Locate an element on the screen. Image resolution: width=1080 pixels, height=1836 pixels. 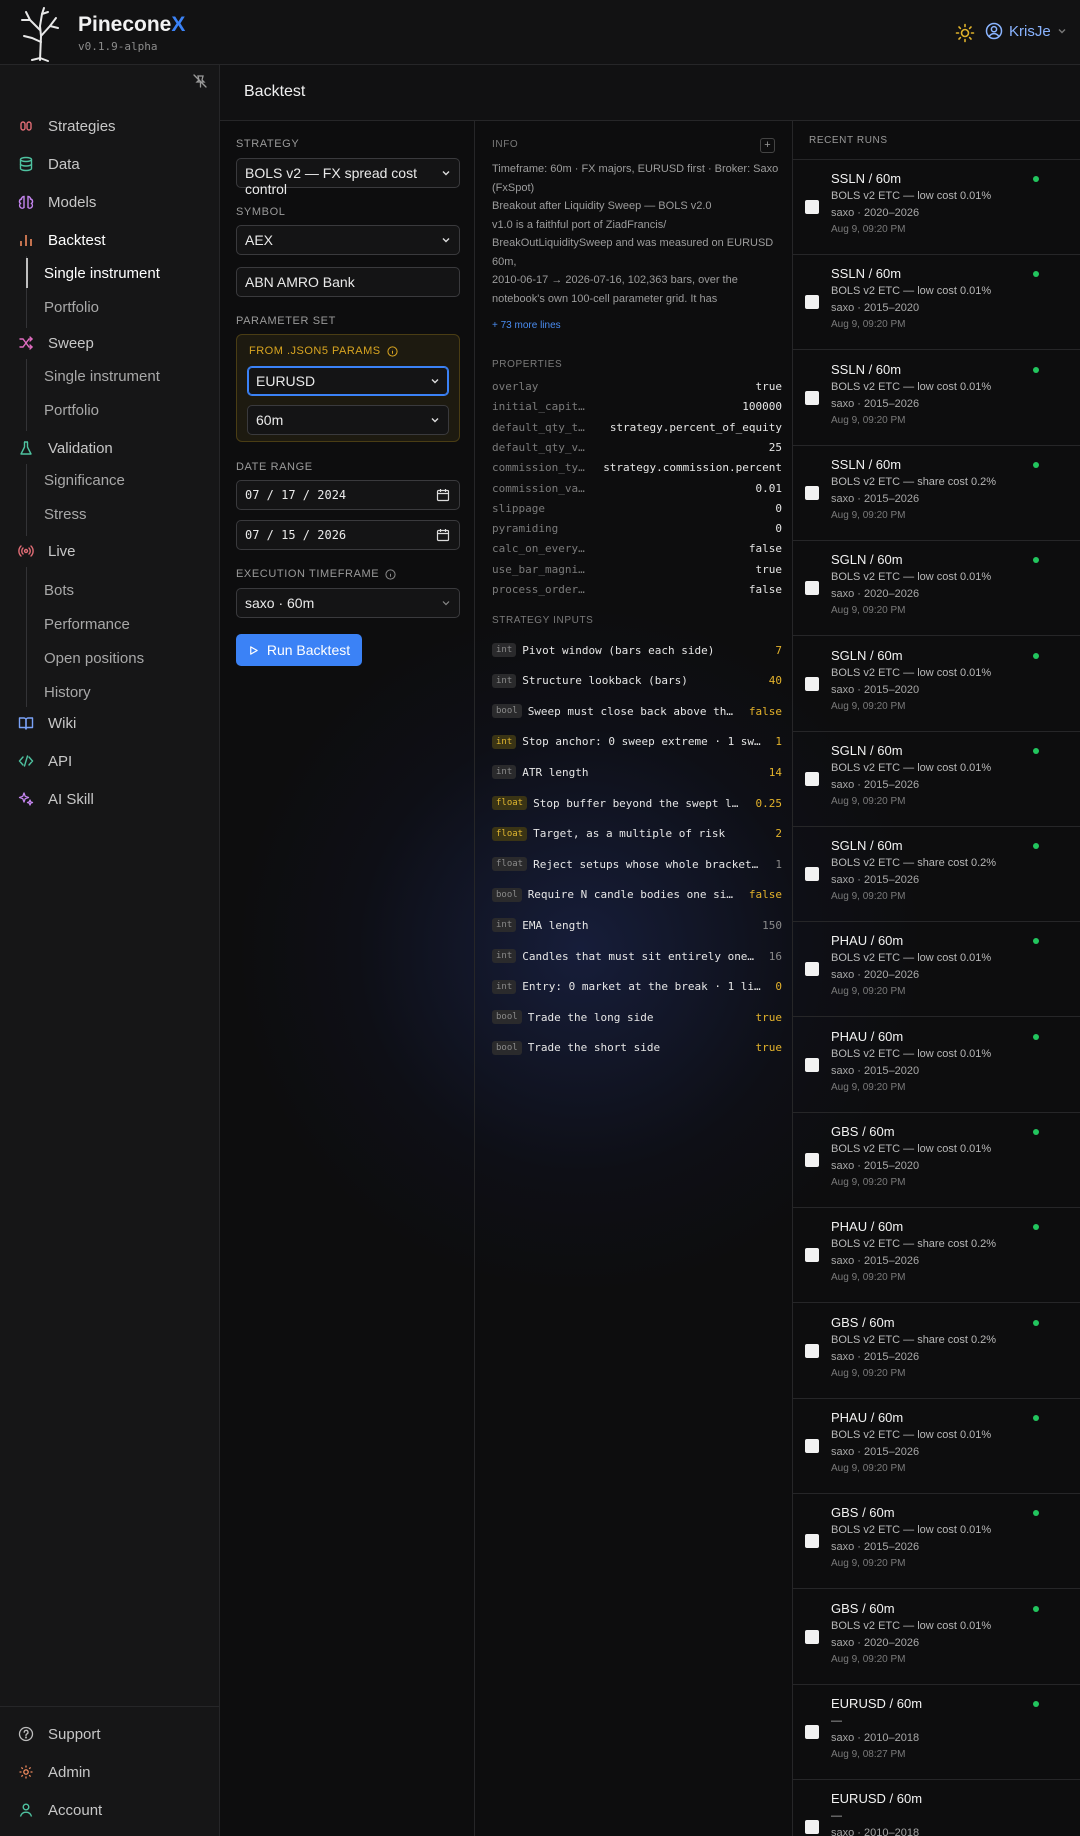
run-backtest-button: Run Backtest is located at coordinates (299, 650).